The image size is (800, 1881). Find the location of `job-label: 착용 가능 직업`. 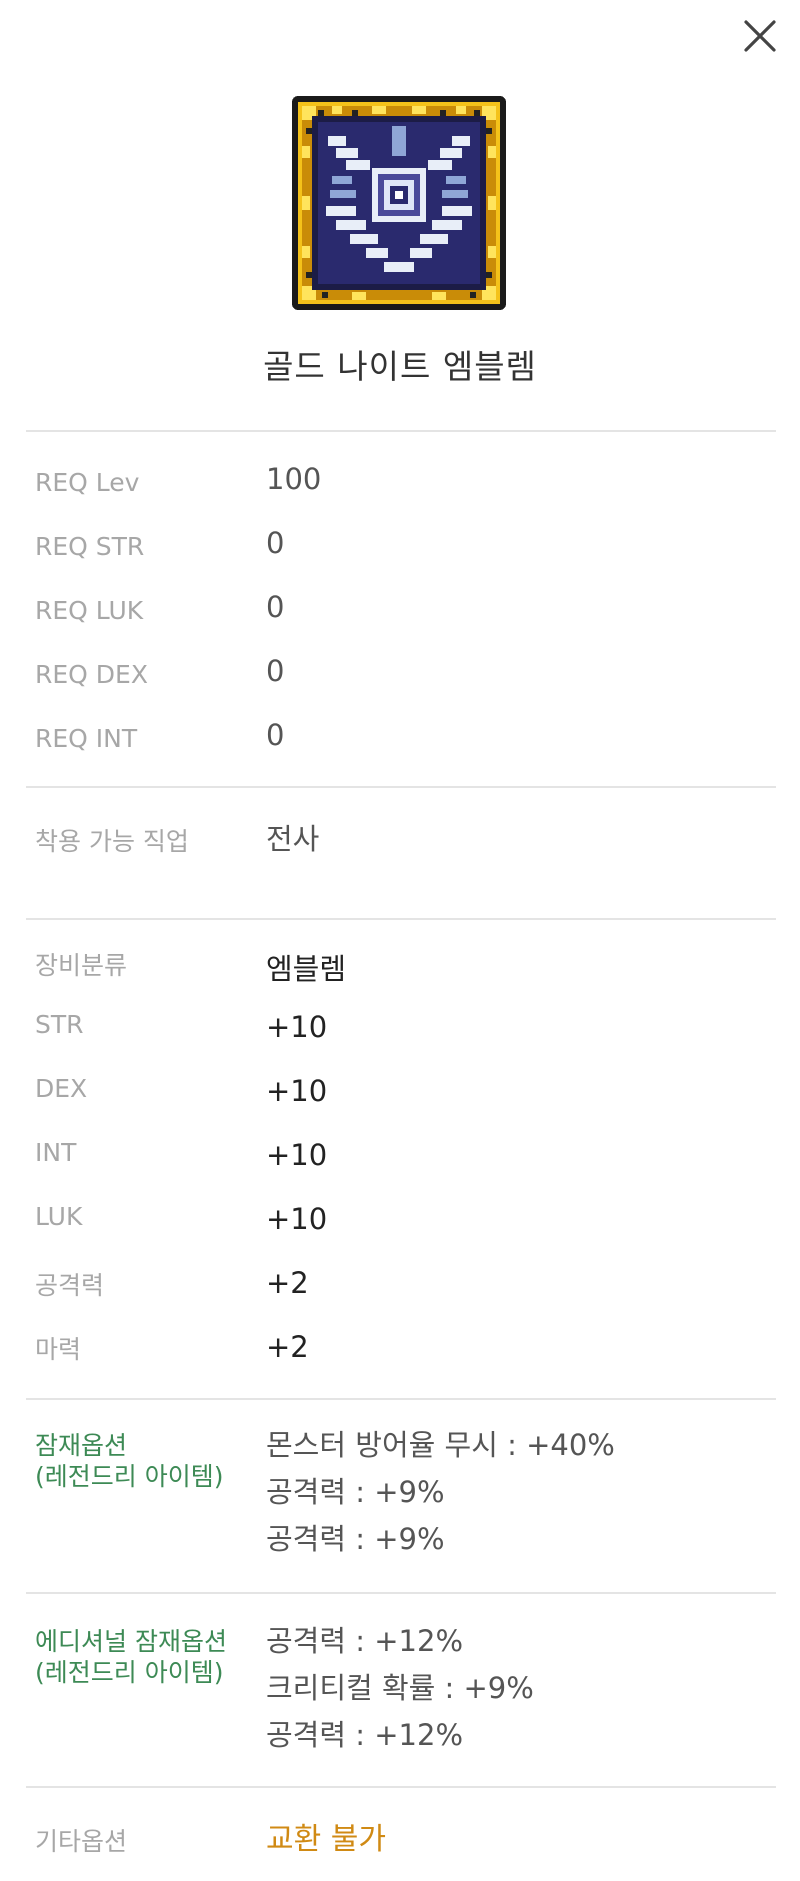

job-label: 착용 가능 직업 is located at coordinates (112, 841).